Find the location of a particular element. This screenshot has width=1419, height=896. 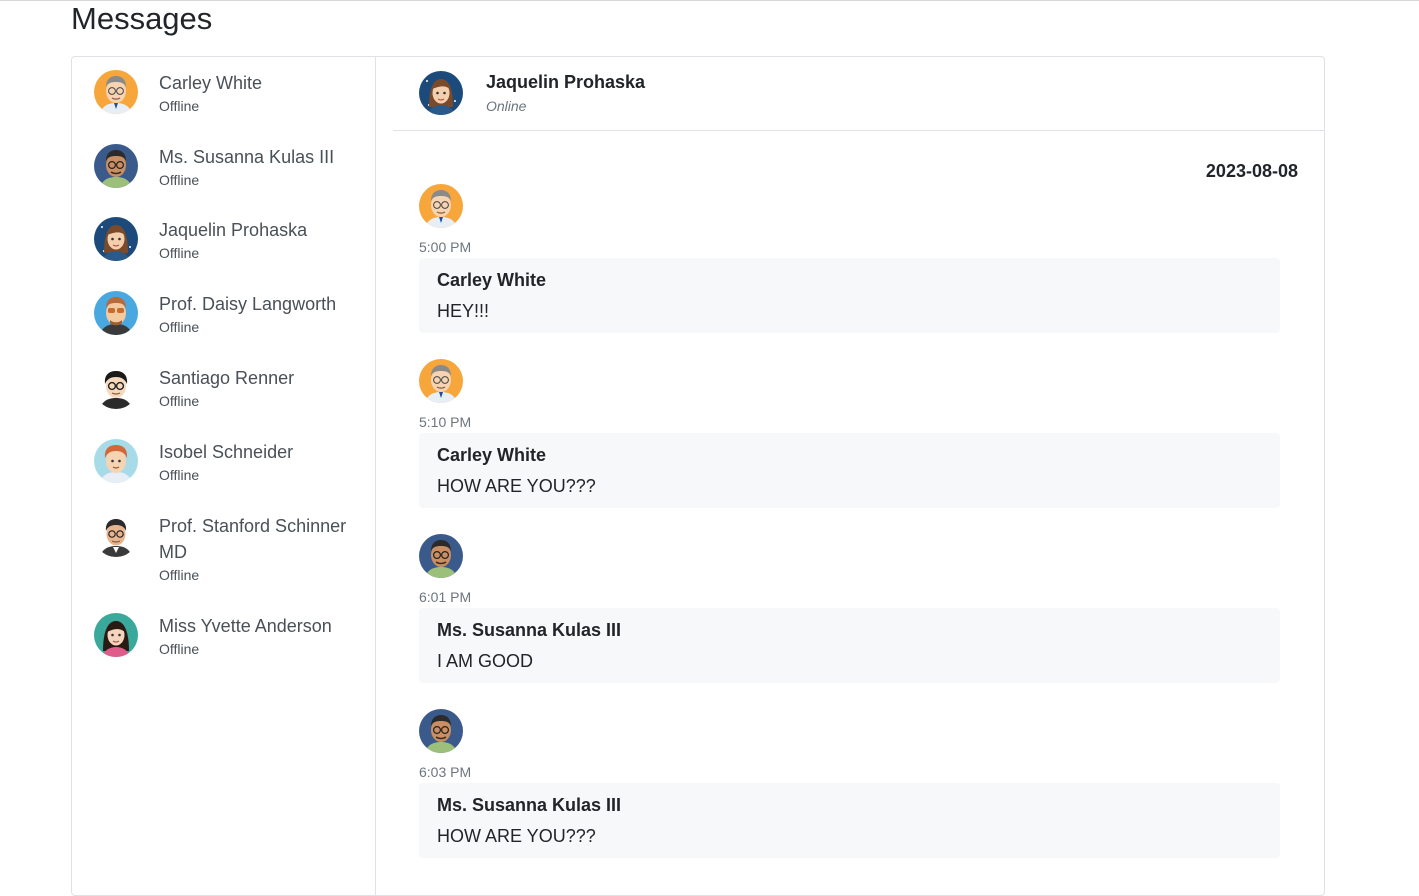

contact-name: Jaquelin Prohaska is located at coordinates (233, 230).